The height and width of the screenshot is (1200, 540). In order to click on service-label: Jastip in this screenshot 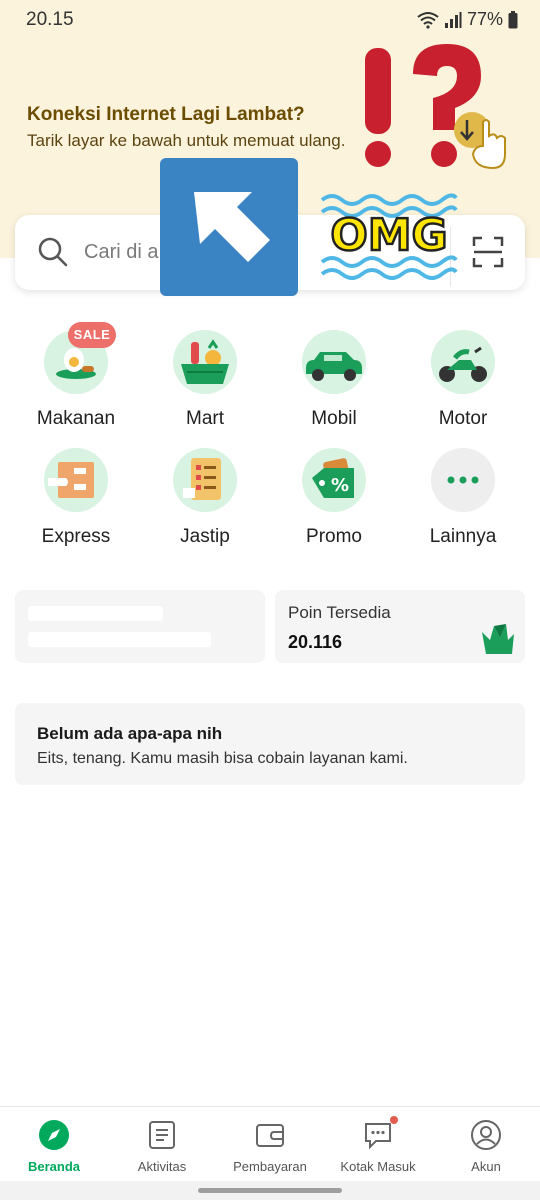, I will do `click(205, 536)`.